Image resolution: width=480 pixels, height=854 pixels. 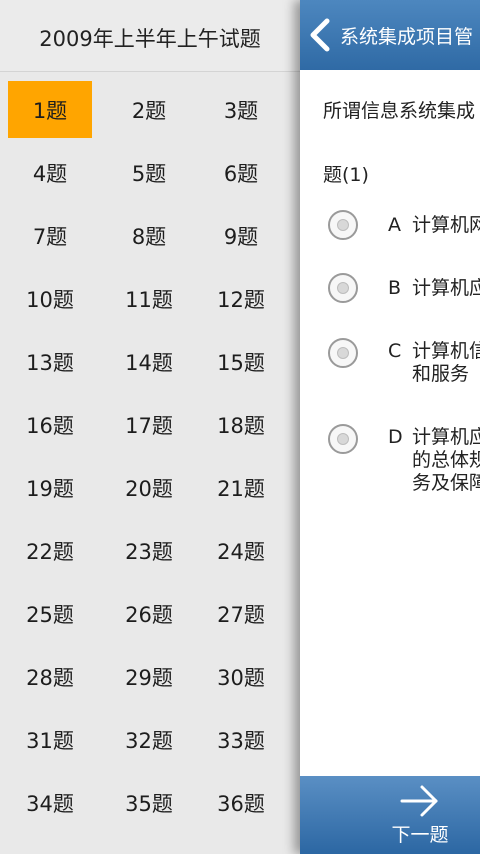 What do you see at coordinates (241, 298) in the screenshot?
I see `question-item: 12题` at bounding box center [241, 298].